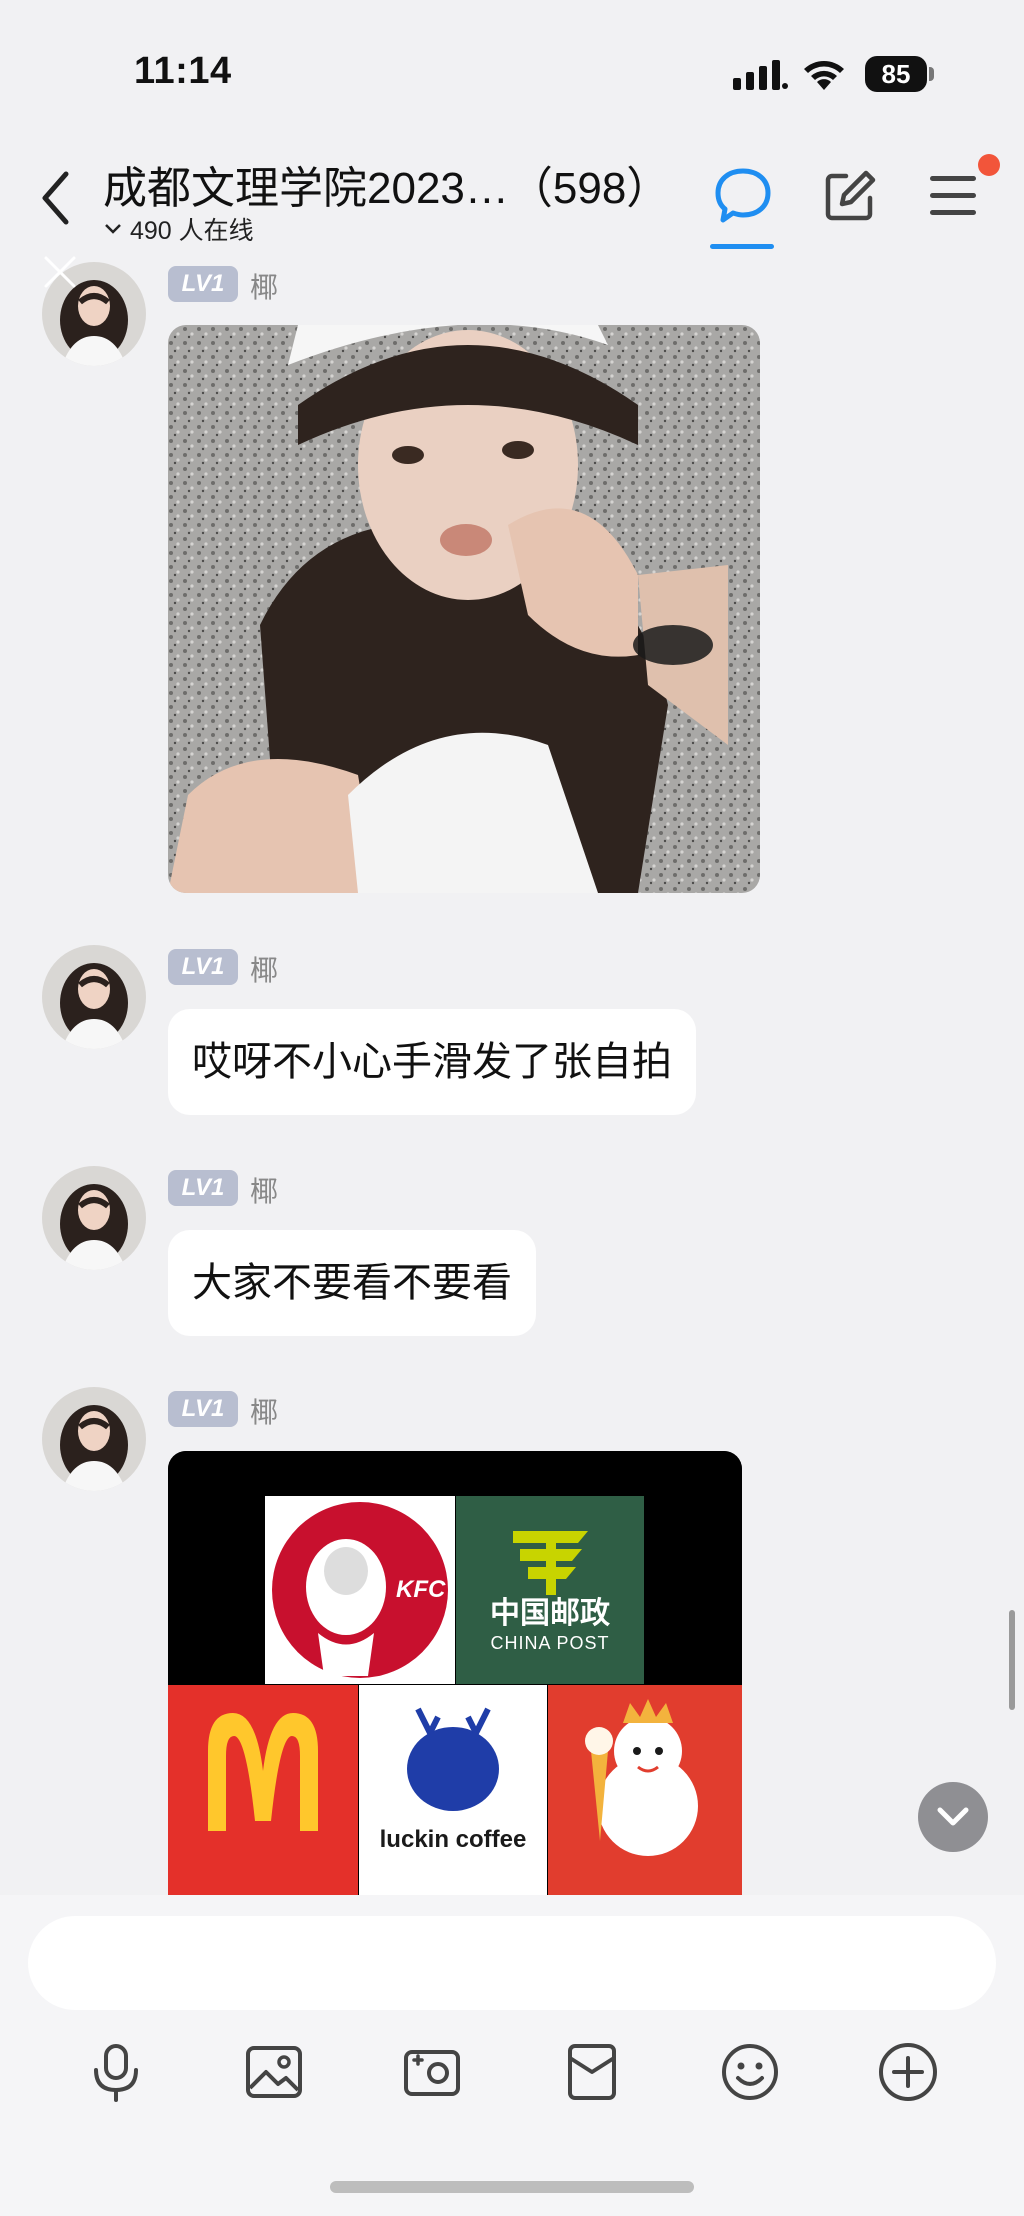 This screenshot has width=1024, height=2216. What do you see at coordinates (512, 1963) in the screenshot?
I see `message-input` at bounding box center [512, 1963].